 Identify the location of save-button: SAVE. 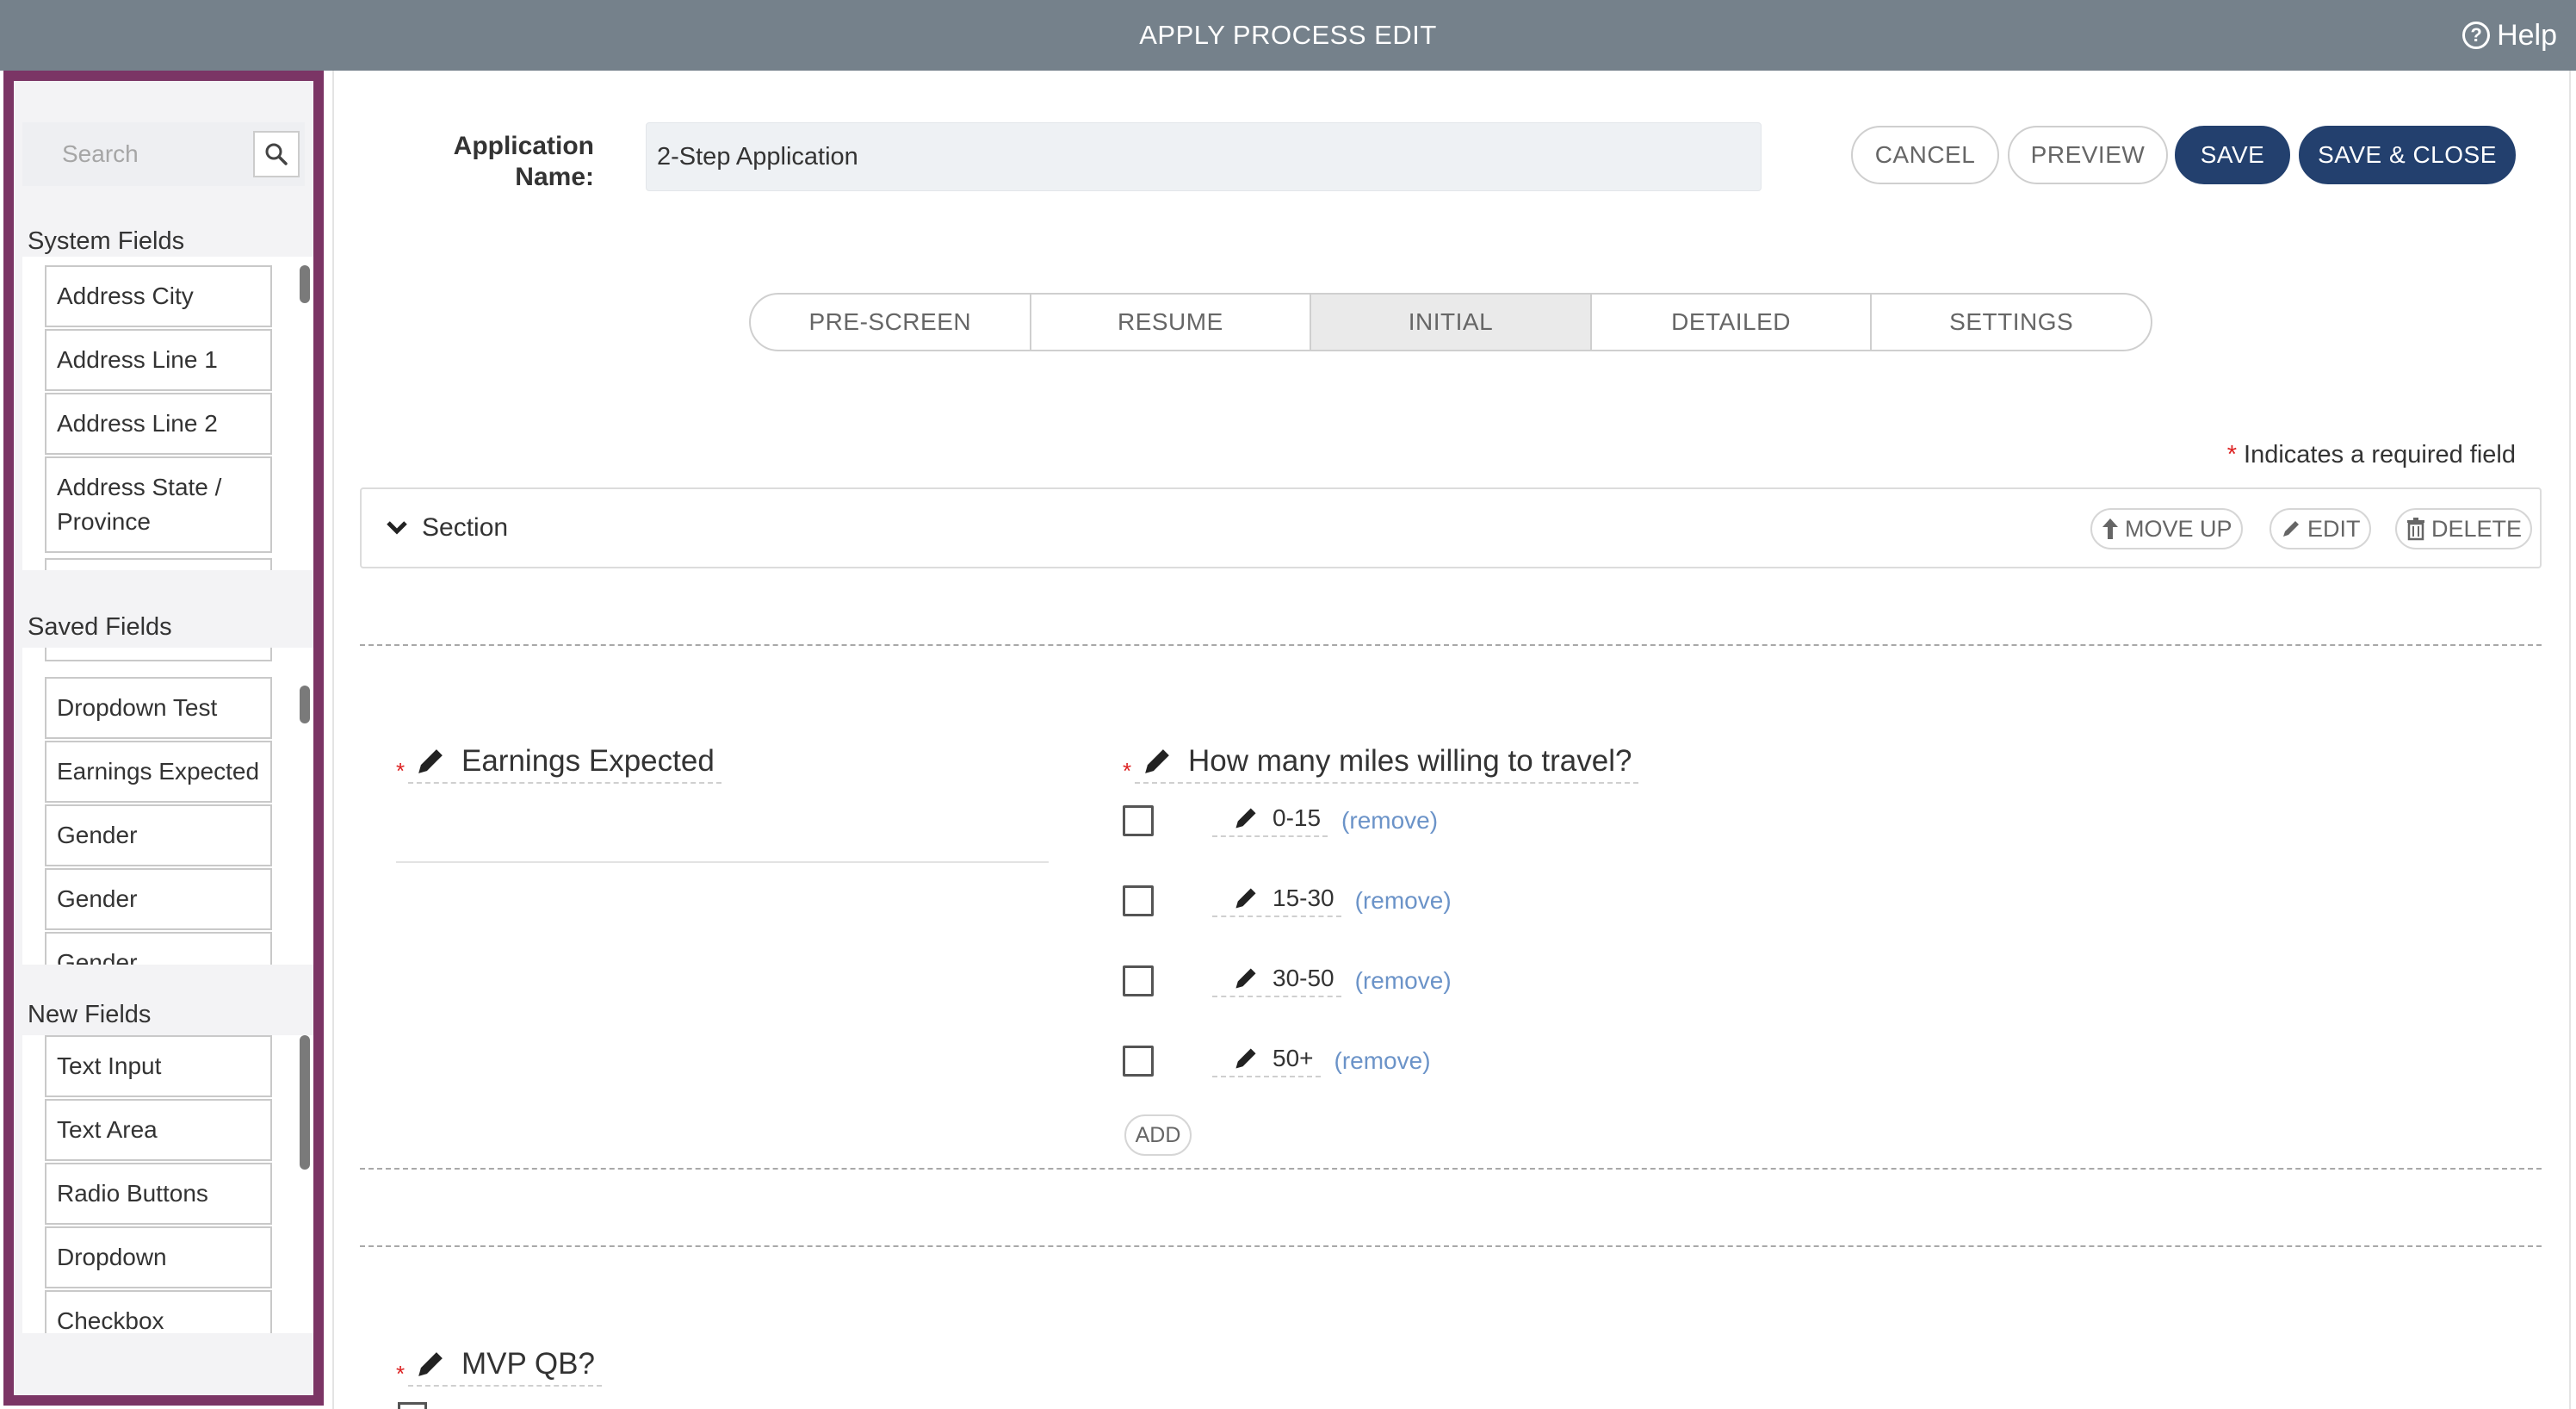
(2233, 155).